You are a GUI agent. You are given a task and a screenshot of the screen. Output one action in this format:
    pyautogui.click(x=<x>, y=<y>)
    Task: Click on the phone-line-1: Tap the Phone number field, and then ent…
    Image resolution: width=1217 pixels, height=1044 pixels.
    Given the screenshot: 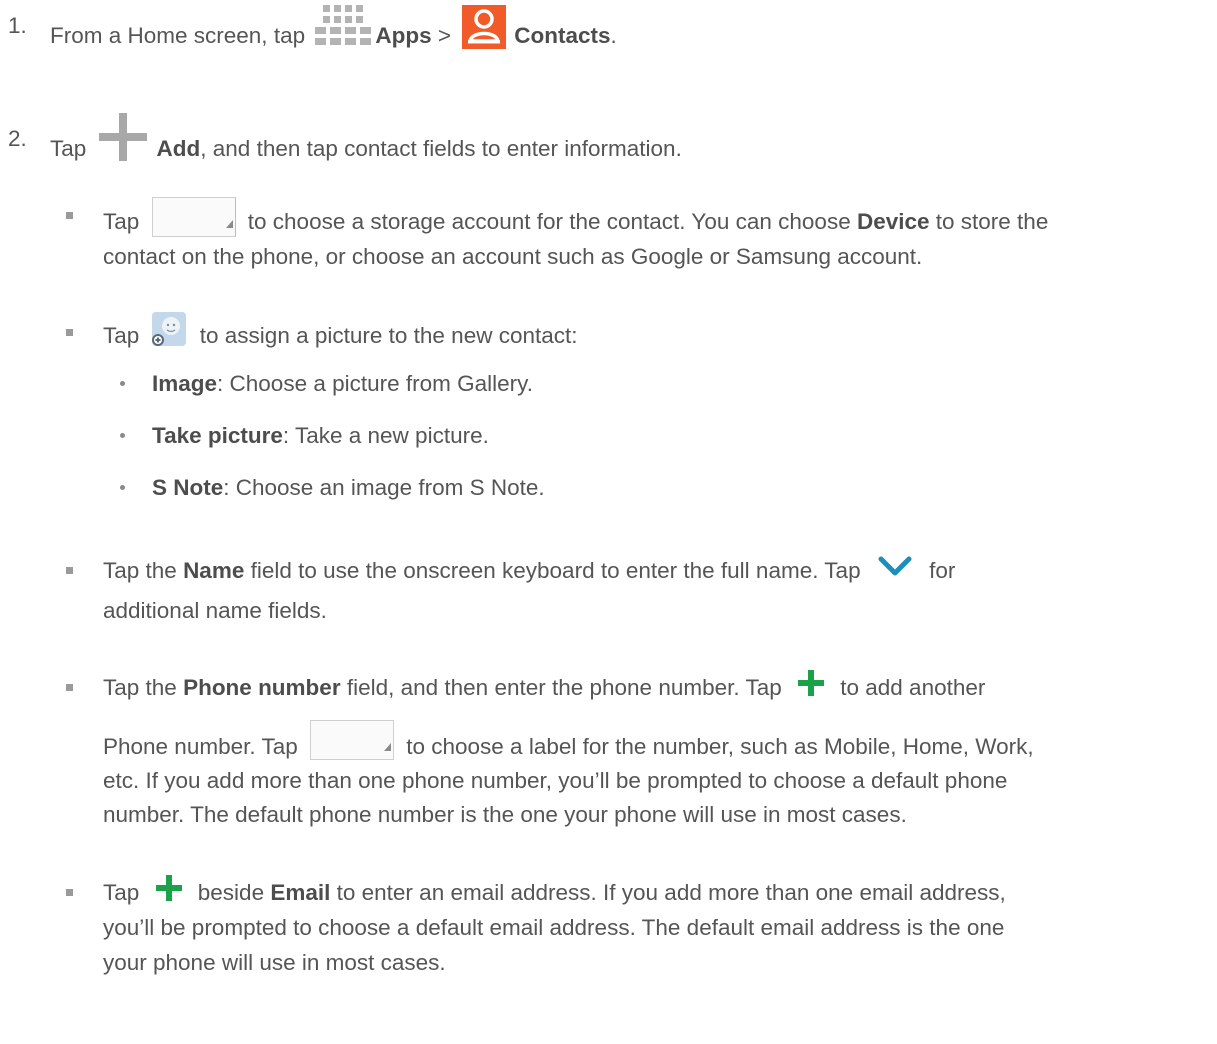 What is the action you would take?
    pyautogui.click(x=544, y=686)
    